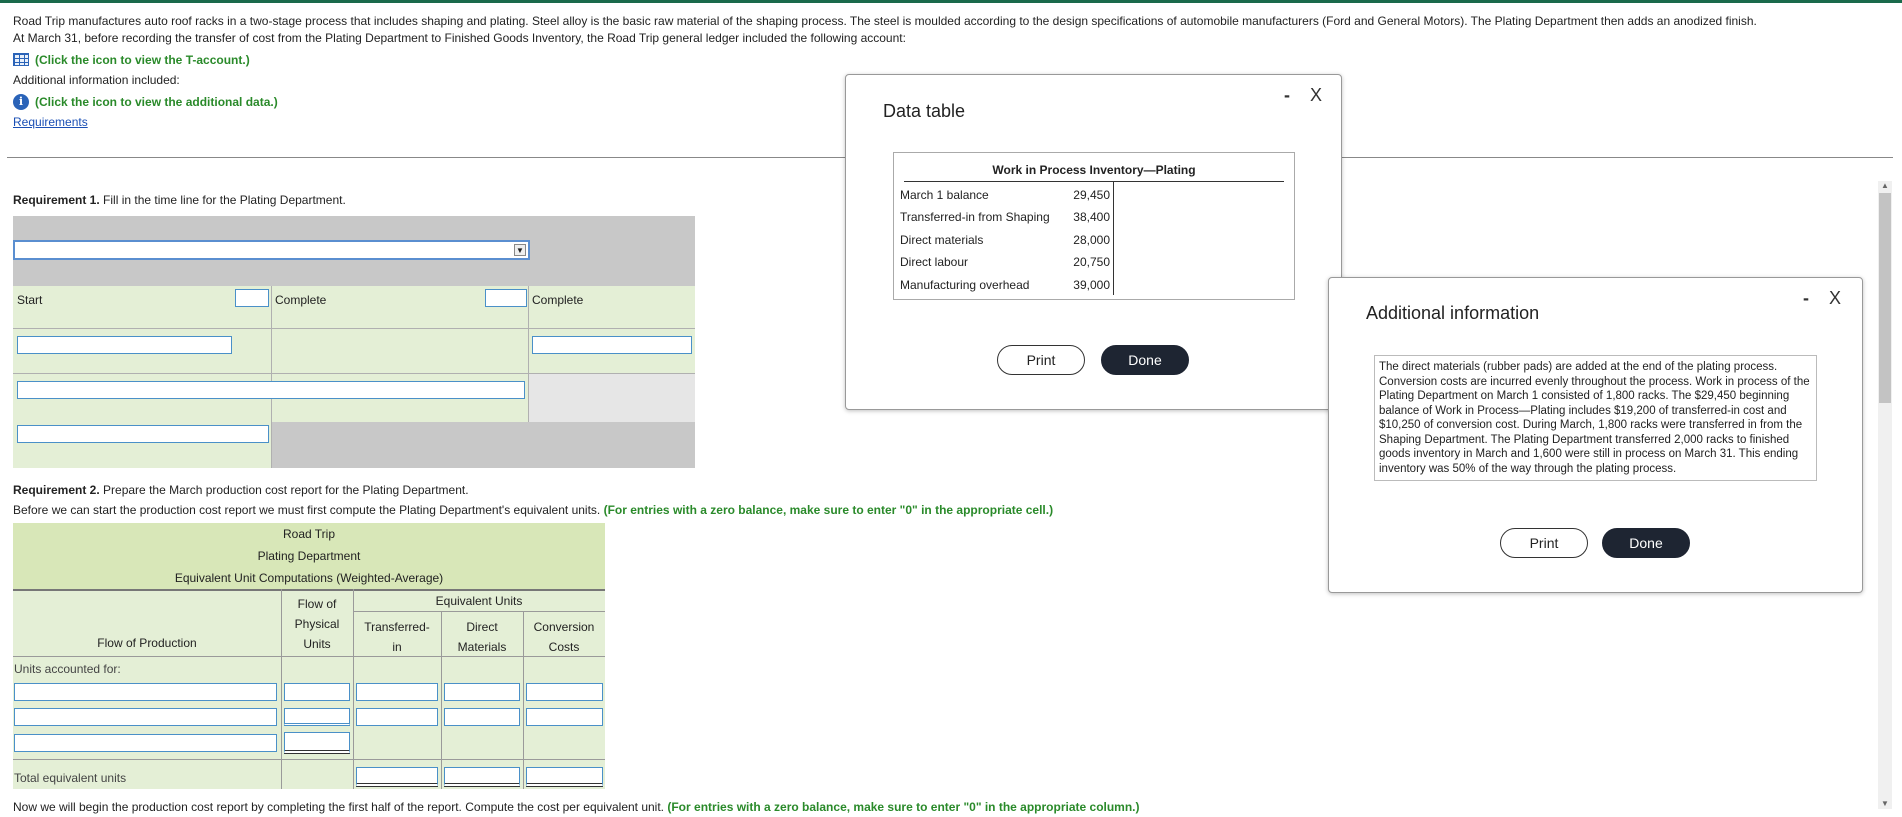 This screenshot has height=817, width=1902. Describe the element at coordinates (397, 692) in the screenshot. I see `eu-row1-transferred-input` at that location.